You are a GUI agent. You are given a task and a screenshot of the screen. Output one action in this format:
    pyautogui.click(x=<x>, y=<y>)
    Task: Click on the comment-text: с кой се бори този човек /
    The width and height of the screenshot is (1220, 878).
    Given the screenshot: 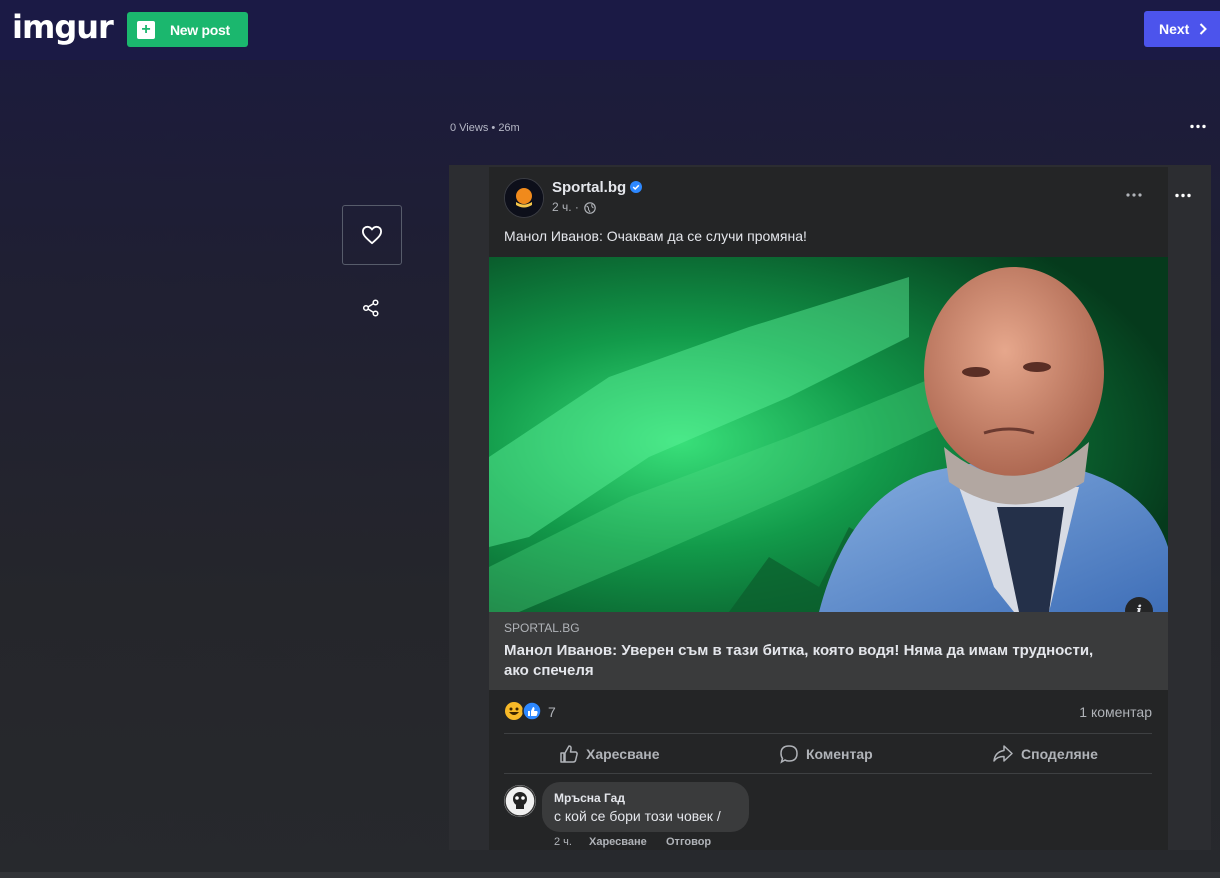 What is the action you would take?
    pyautogui.click(x=637, y=816)
    